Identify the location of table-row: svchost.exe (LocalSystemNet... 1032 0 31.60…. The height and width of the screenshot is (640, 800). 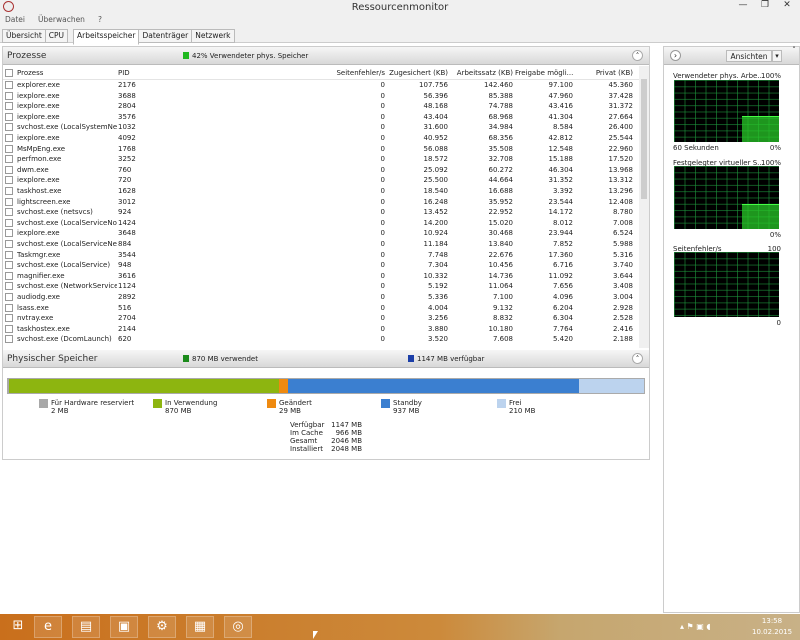
(321, 127).